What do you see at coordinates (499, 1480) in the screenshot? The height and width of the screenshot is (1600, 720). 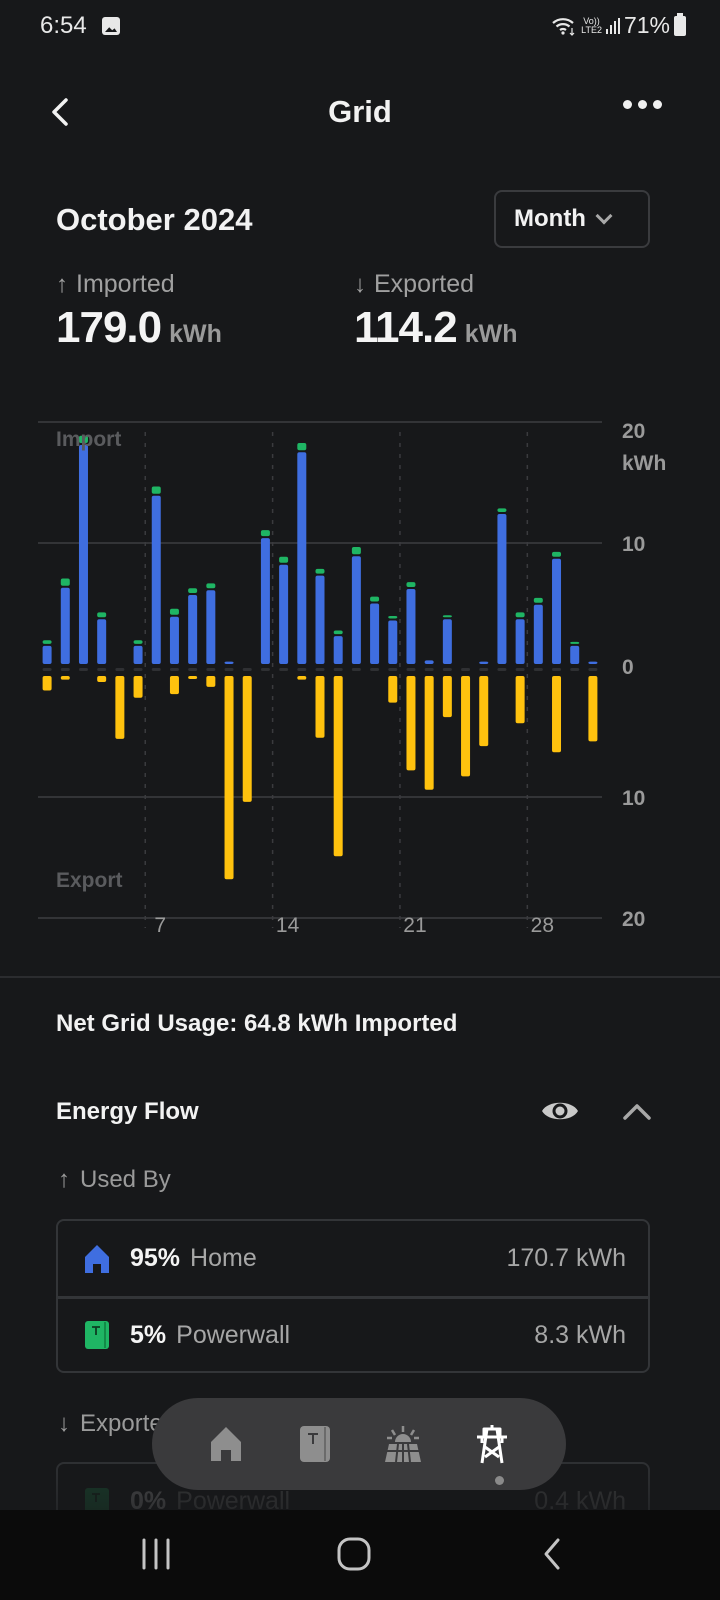 I see `active-tab-indicator` at bounding box center [499, 1480].